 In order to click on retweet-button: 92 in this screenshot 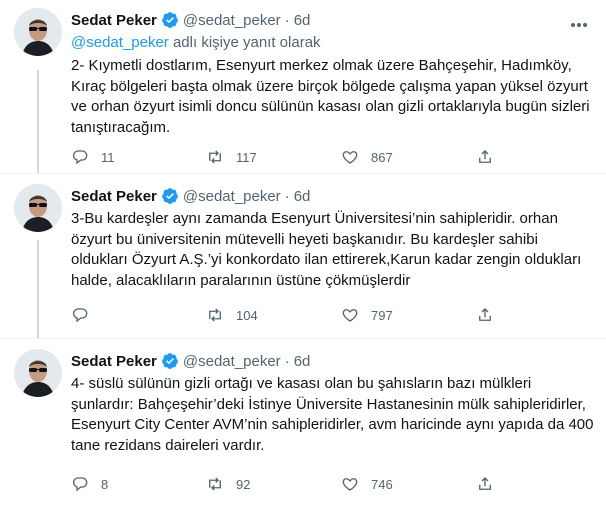, I will do `click(273, 484)`.